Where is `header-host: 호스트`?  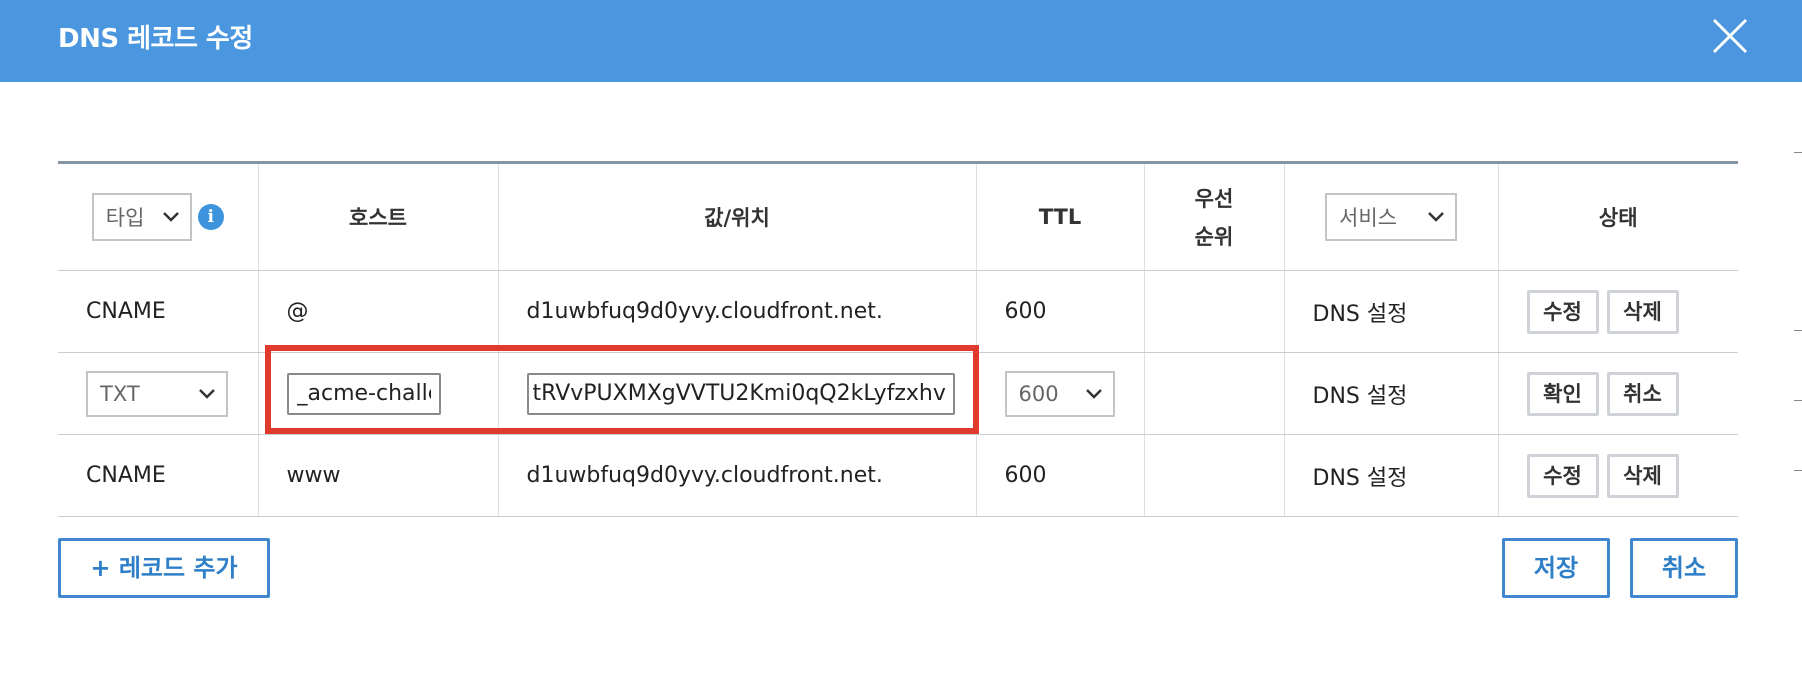
header-host: 호스트 is located at coordinates (377, 216).